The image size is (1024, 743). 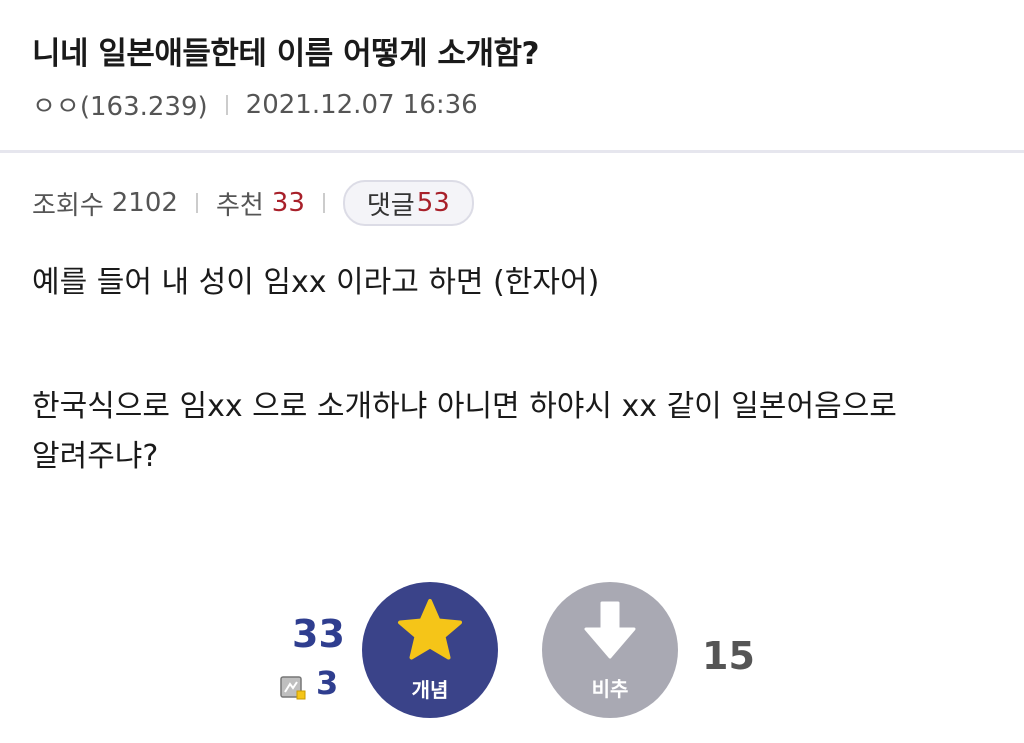 I want to click on downvote-label: 비추, so click(x=610, y=688).